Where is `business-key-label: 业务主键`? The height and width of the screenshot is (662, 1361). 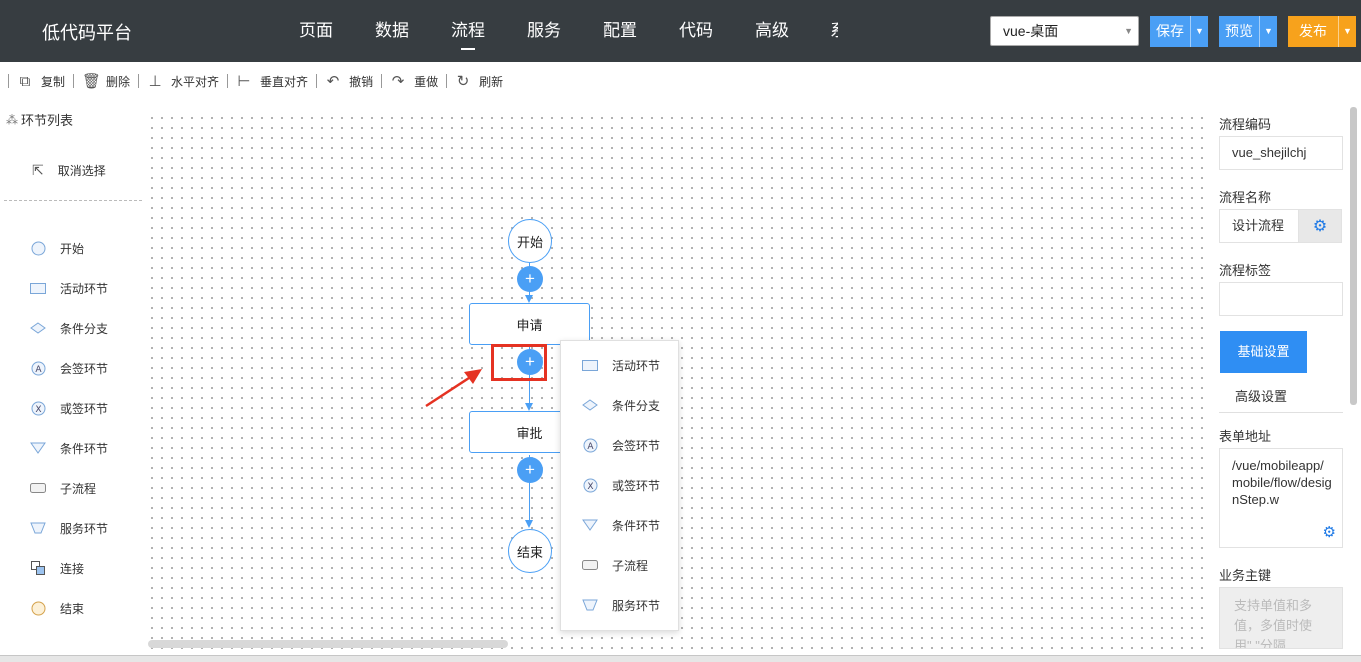
business-key-label: 业务主键 is located at coordinates (1245, 575).